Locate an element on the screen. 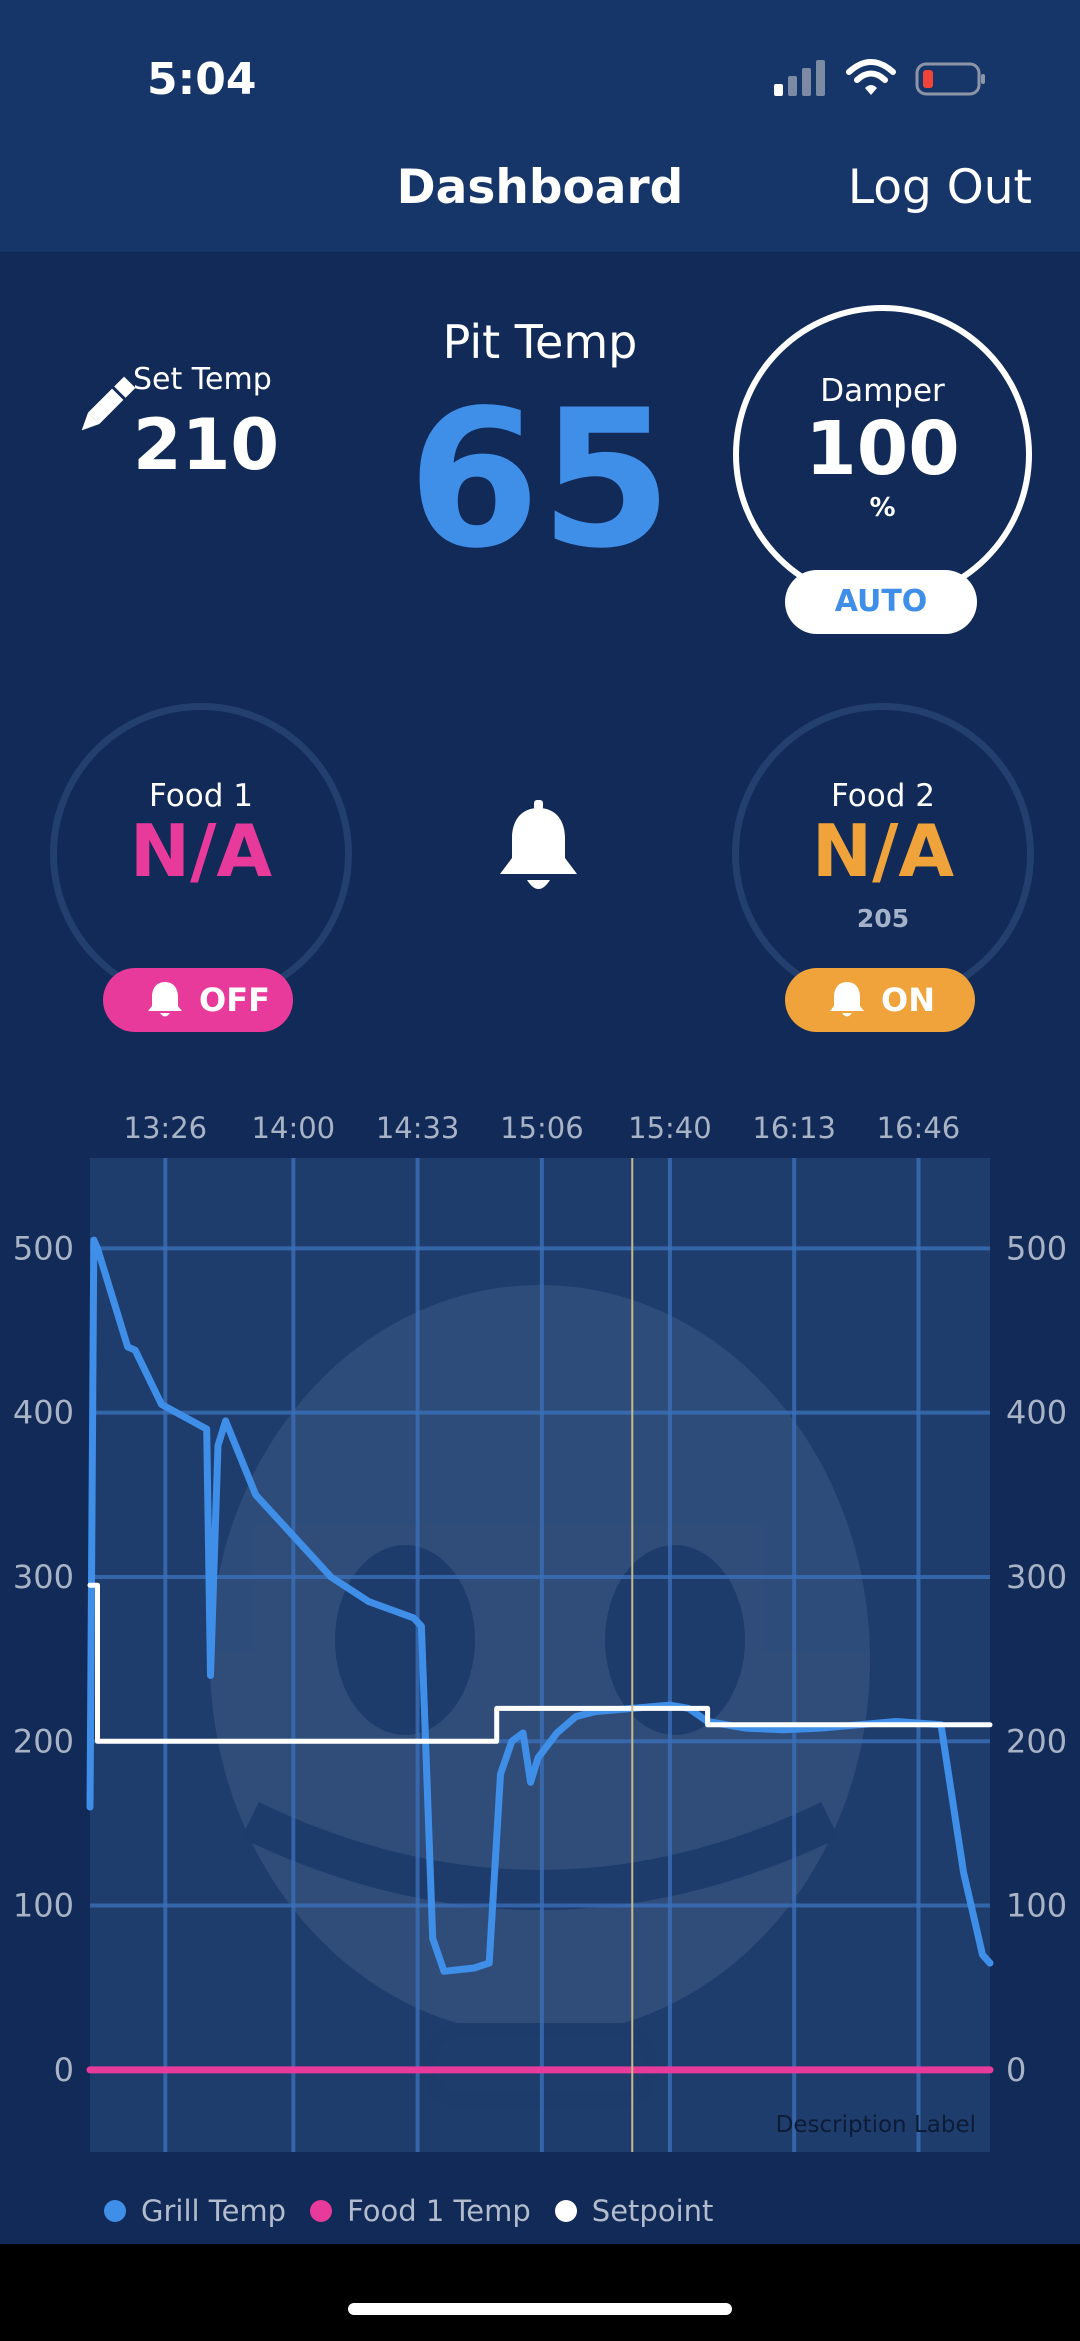 The height and width of the screenshot is (2341, 1080). x-tick-label: 15:06 is located at coordinates (542, 1128).